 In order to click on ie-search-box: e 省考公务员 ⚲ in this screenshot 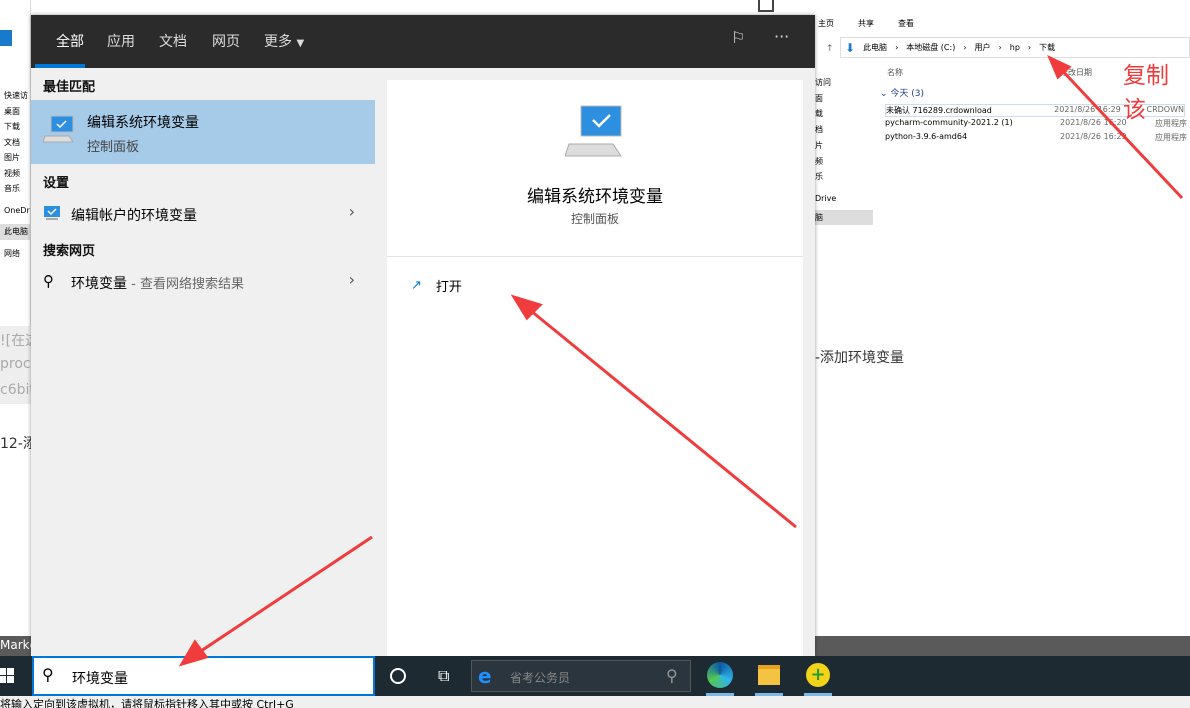, I will do `click(581, 676)`.